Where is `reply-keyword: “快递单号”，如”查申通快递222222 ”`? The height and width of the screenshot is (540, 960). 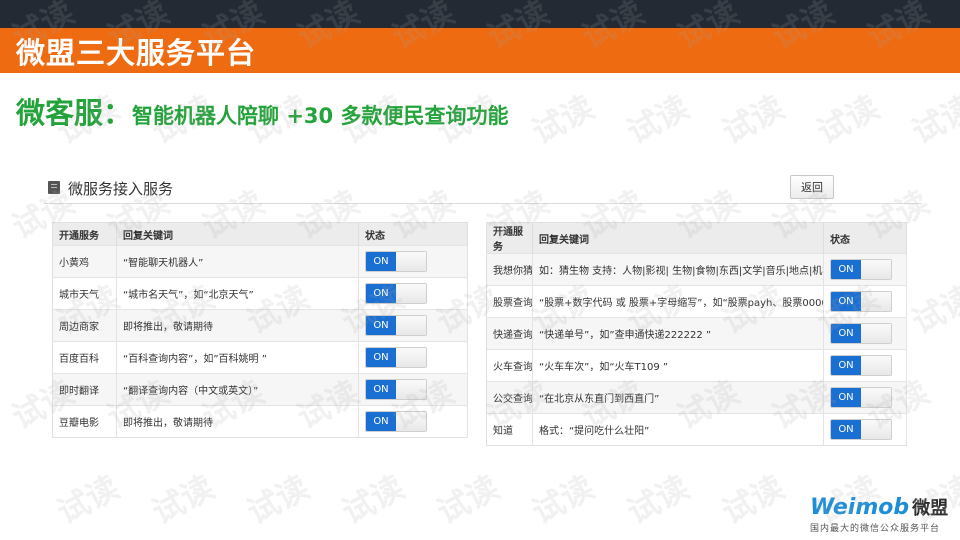
reply-keyword: “快递单号”，如”查申通快递222222 ” is located at coordinates (678, 333).